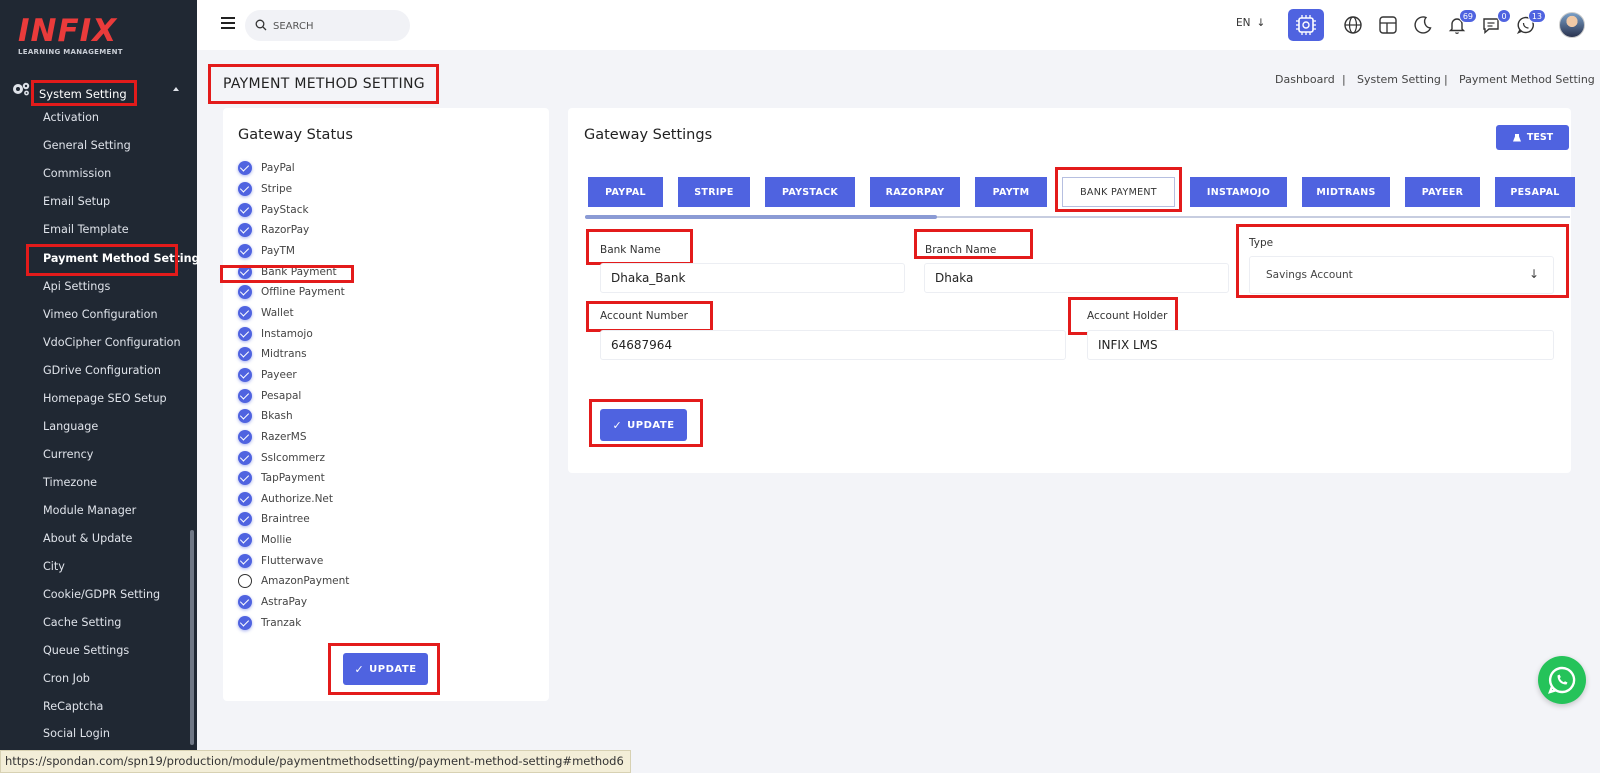 This screenshot has width=1600, height=773. What do you see at coordinates (385, 669) in the screenshot?
I see `gateway-status-update-button: ✓ UPDATE` at bounding box center [385, 669].